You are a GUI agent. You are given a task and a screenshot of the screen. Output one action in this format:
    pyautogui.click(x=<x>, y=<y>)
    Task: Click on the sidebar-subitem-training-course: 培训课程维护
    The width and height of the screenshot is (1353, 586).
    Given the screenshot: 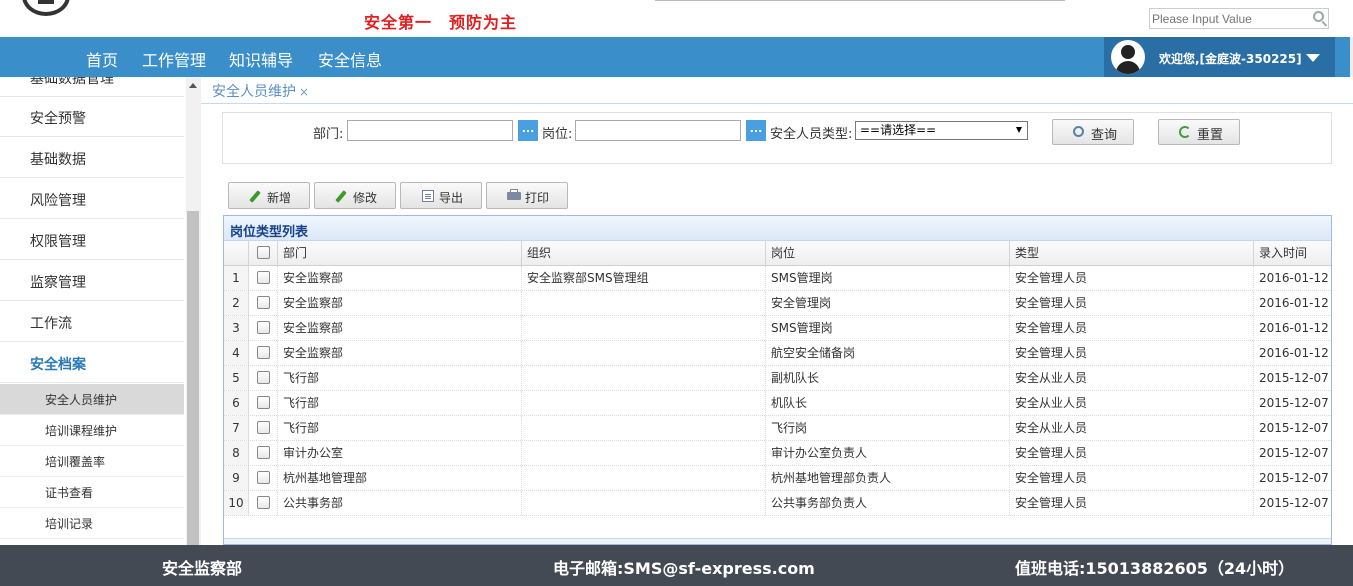 What is the action you would take?
    pyautogui.click(x=92, y=430)
    